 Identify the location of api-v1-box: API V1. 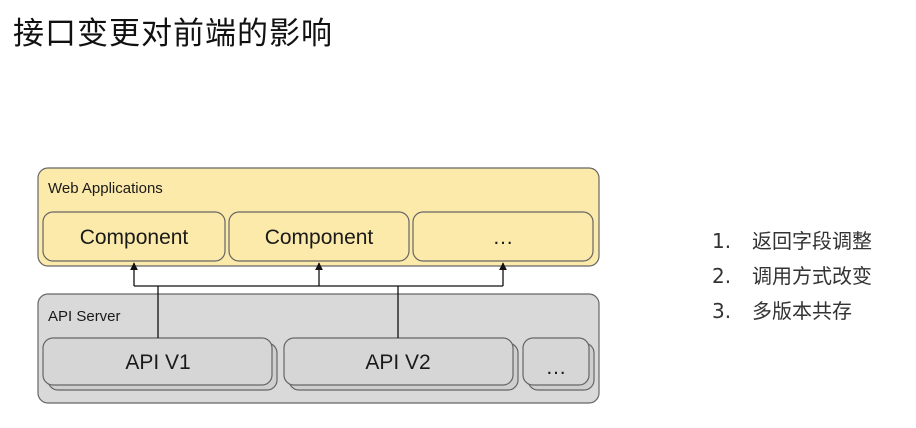
(160, 364).